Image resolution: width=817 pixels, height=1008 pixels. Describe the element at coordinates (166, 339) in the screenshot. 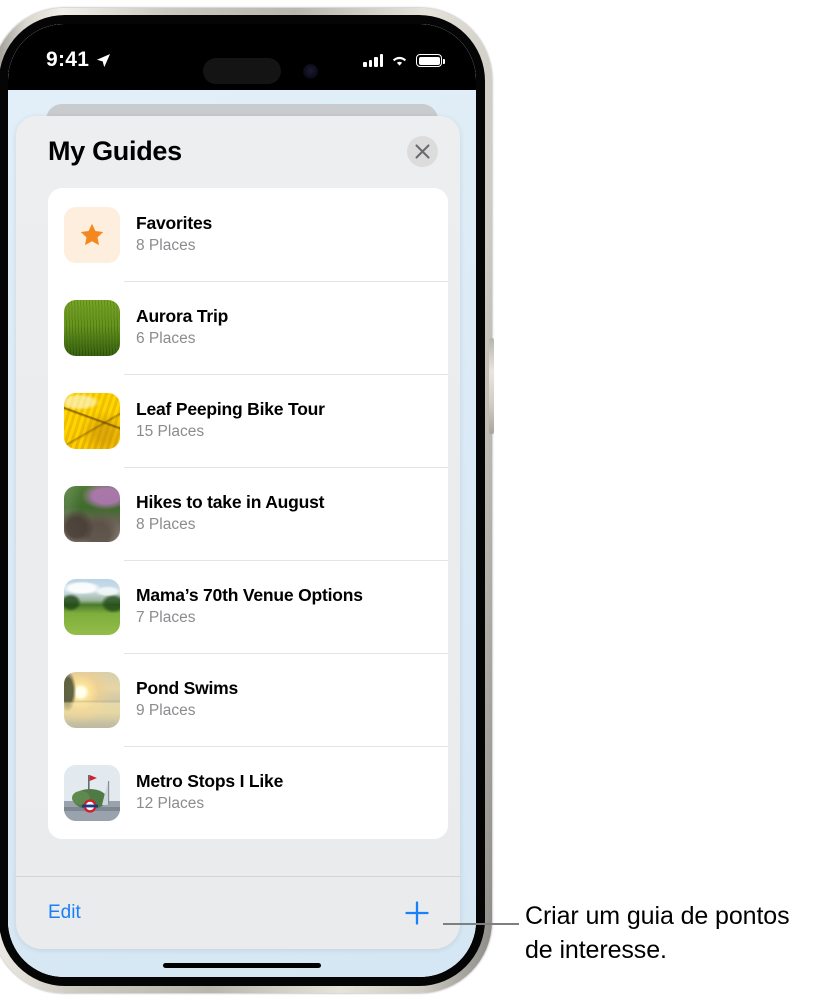

I see `guide-place-count: 6 Places` at that location.